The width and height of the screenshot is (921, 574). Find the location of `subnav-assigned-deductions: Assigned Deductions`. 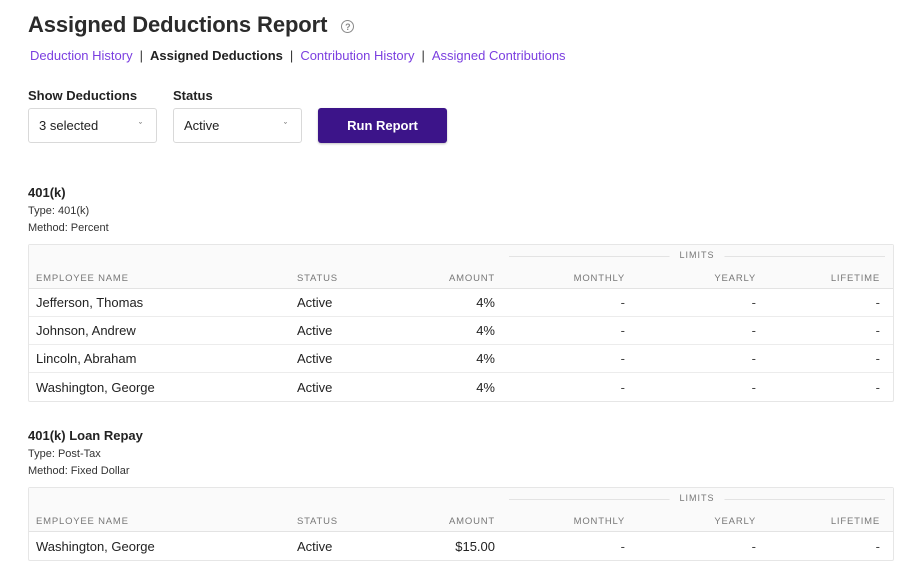

subnav-assigned-deductions: Assigned Deductions is located at coordinates (216, 55).